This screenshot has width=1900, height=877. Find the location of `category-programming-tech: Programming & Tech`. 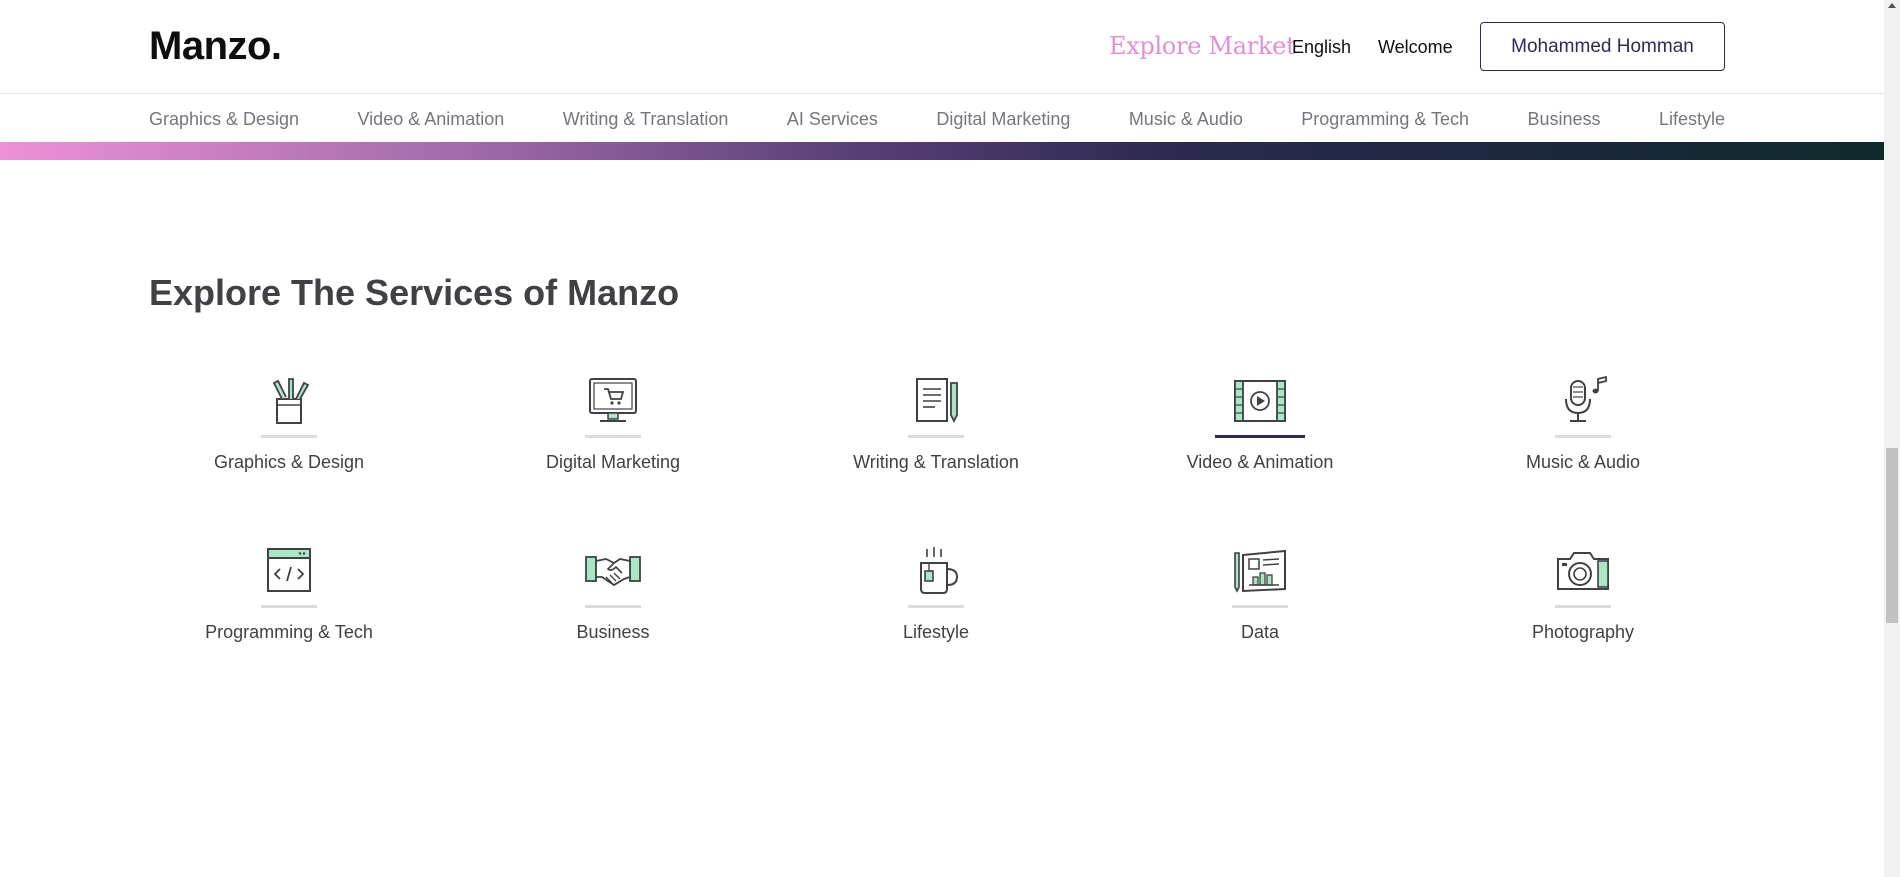

category-programming-tech: Programming & Tech is located at coordinates (1385, 119).